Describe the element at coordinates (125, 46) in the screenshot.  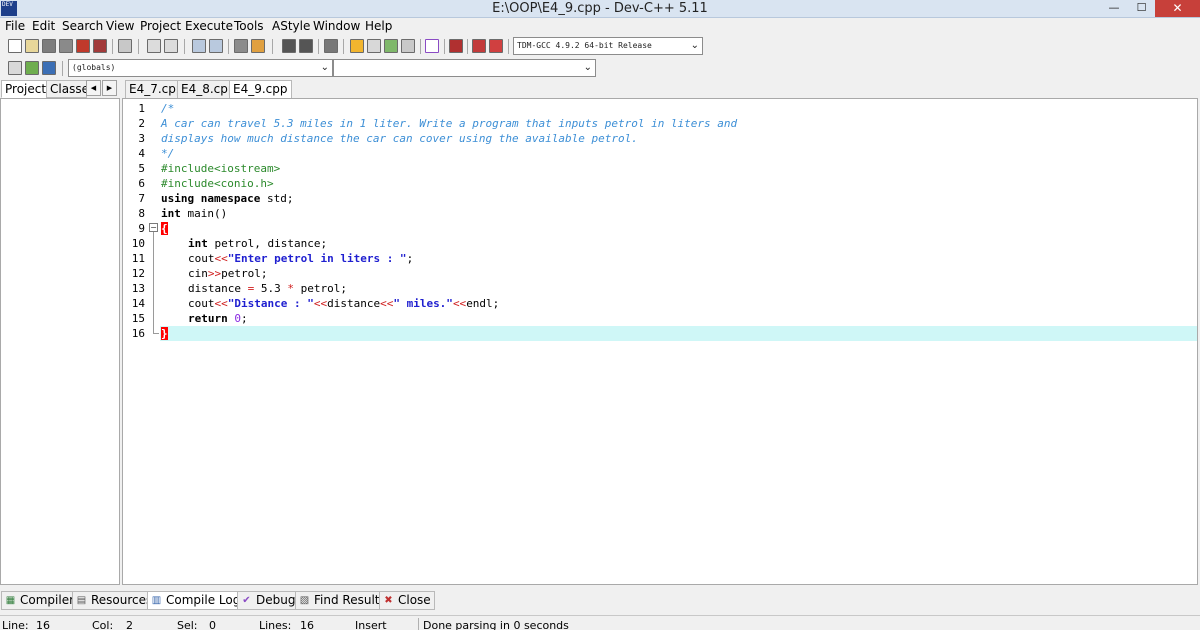
I see `print-icon` at that location.